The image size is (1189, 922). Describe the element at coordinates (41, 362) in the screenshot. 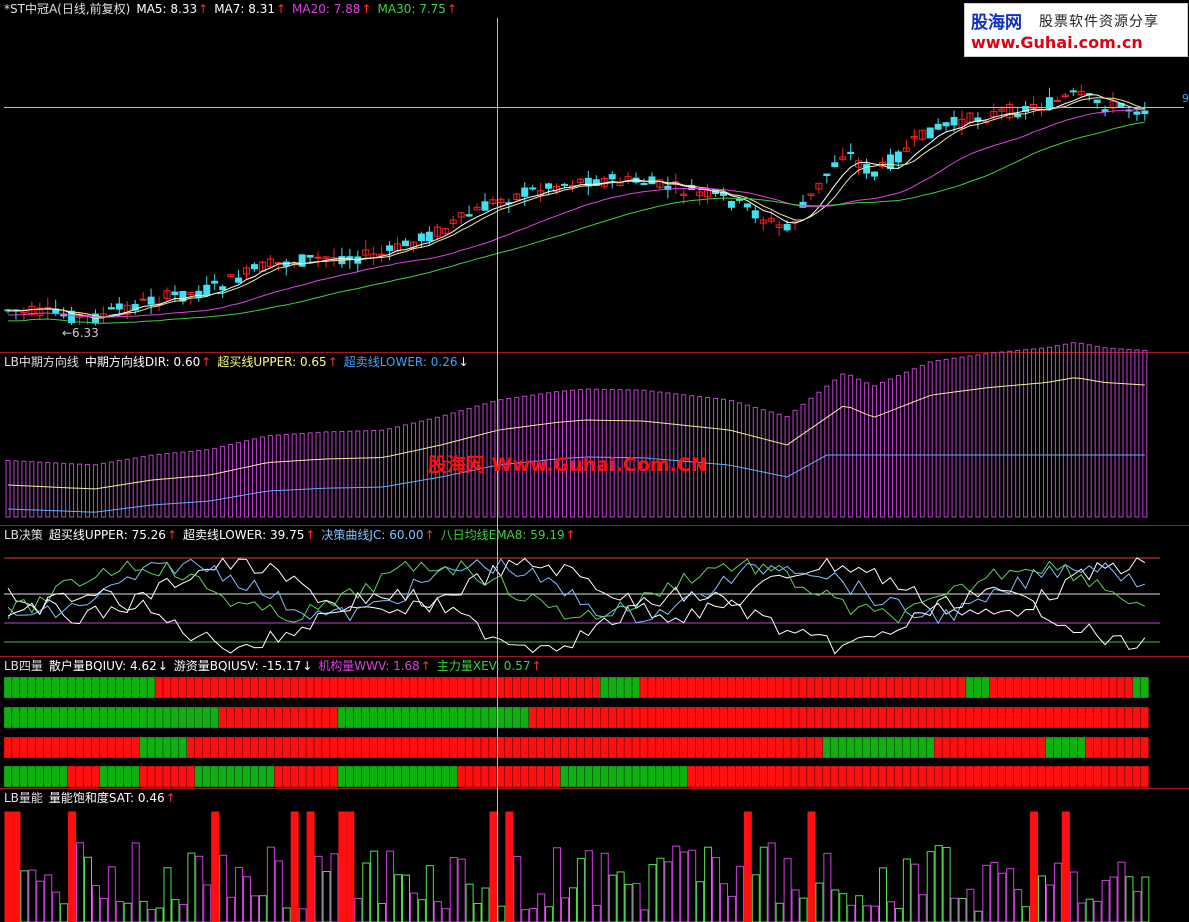

I see `legend-item: LB中期方向线` at that location.